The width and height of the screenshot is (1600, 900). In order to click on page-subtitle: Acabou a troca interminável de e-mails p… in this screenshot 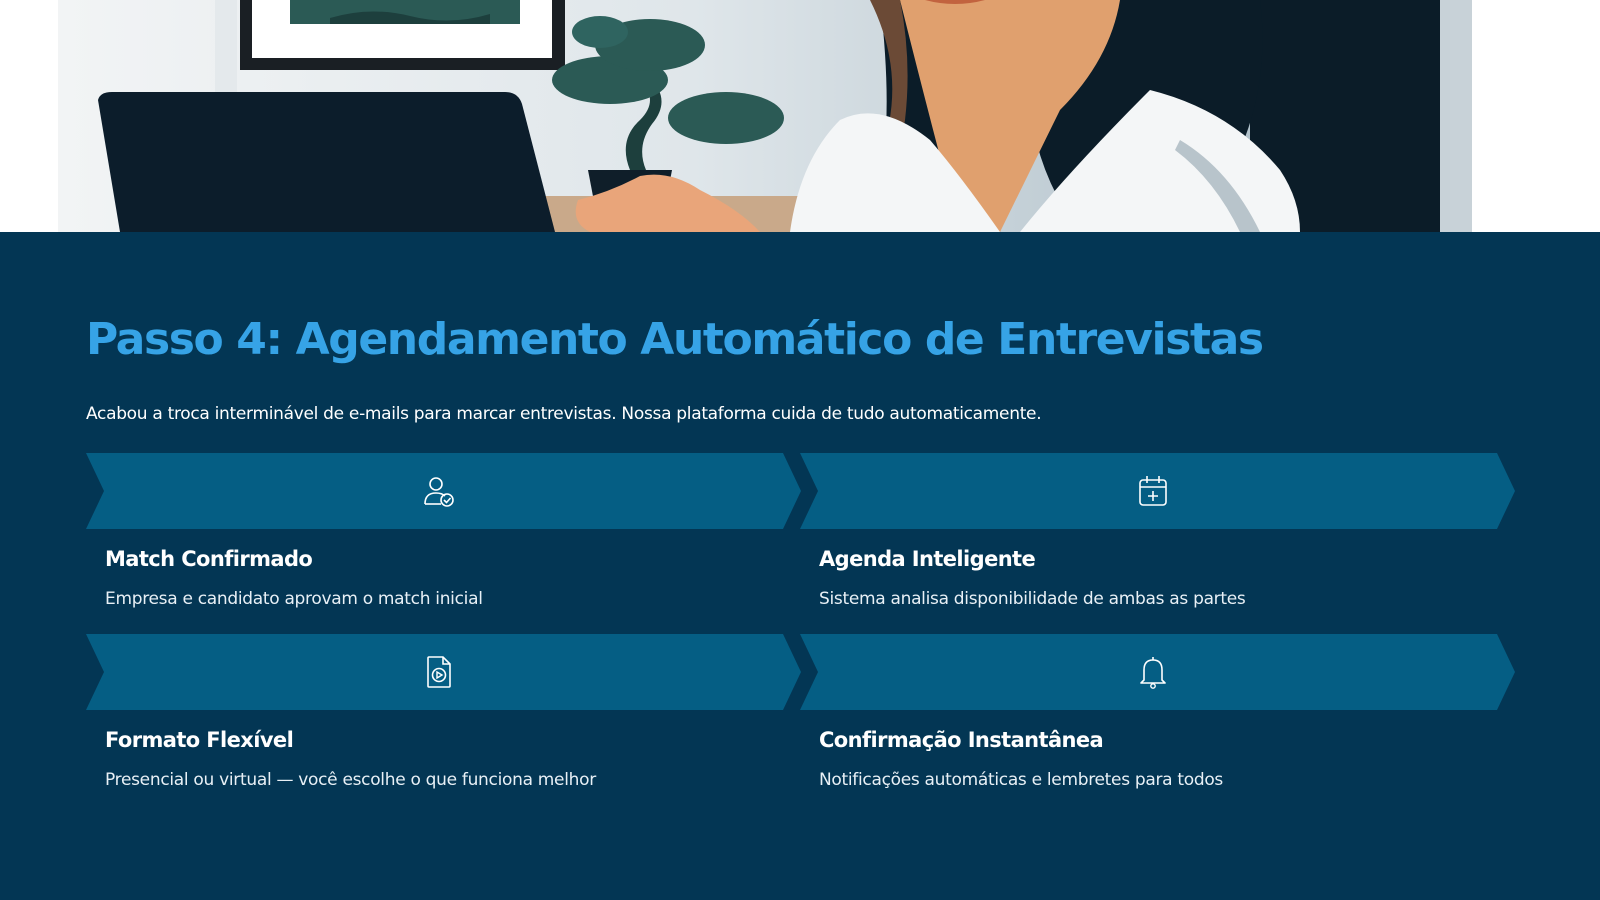, I will do `click(564, 414)`.